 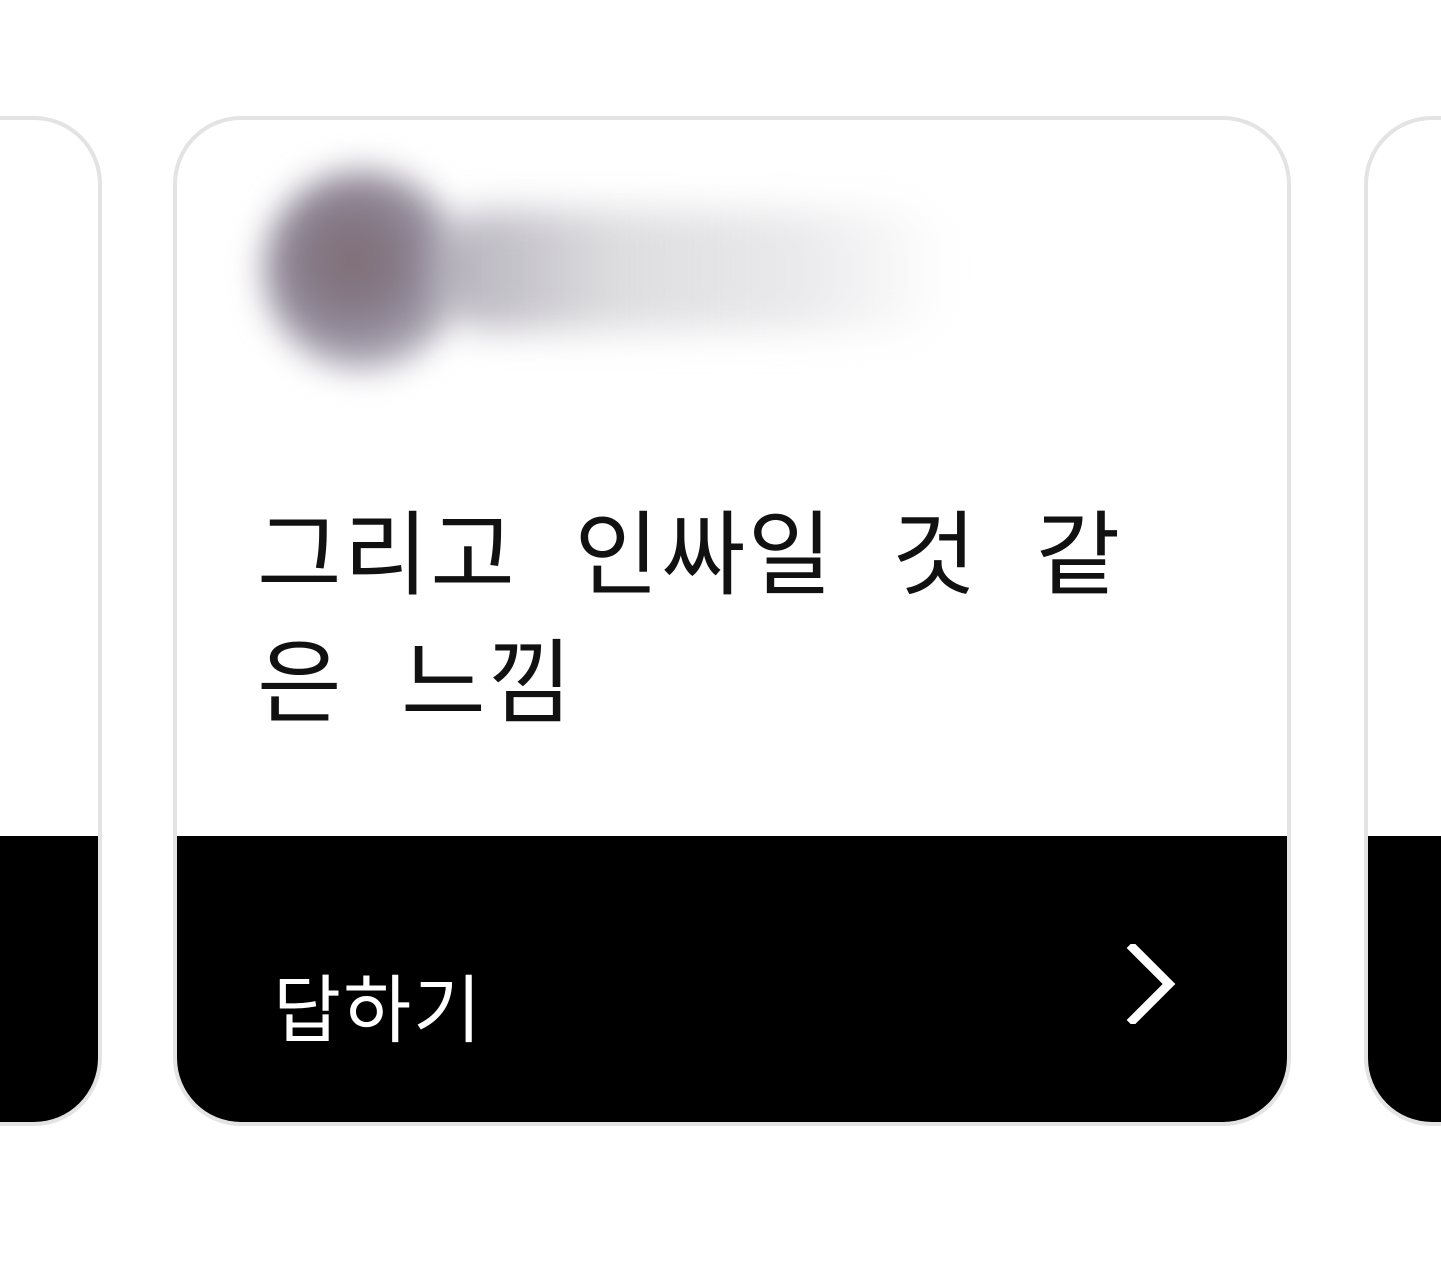 What do you see at coordinates (378, 1011) in the screenshot?
I see `answer-button-label: 답하기` at bounding box center [378, 1011].